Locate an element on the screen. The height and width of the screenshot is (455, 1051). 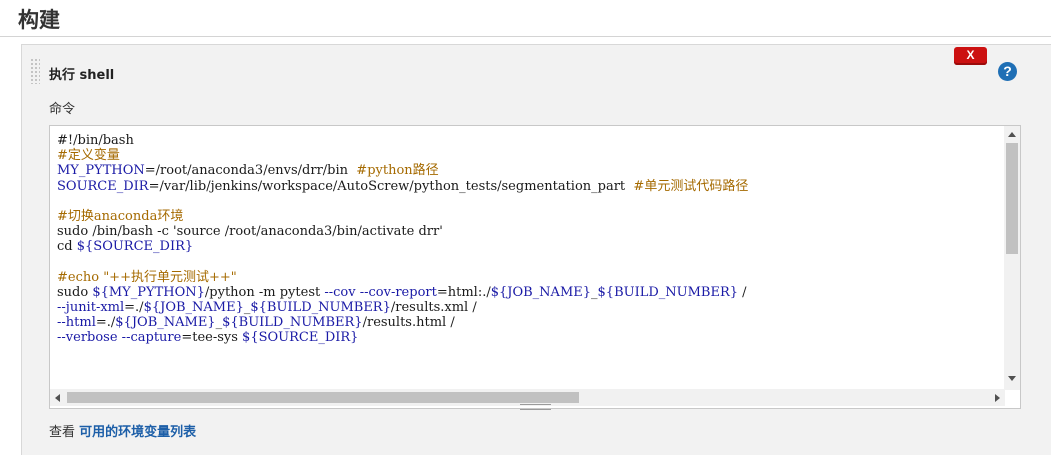
env-vars-prefix: 查看 is located at coordinates (64, 432).